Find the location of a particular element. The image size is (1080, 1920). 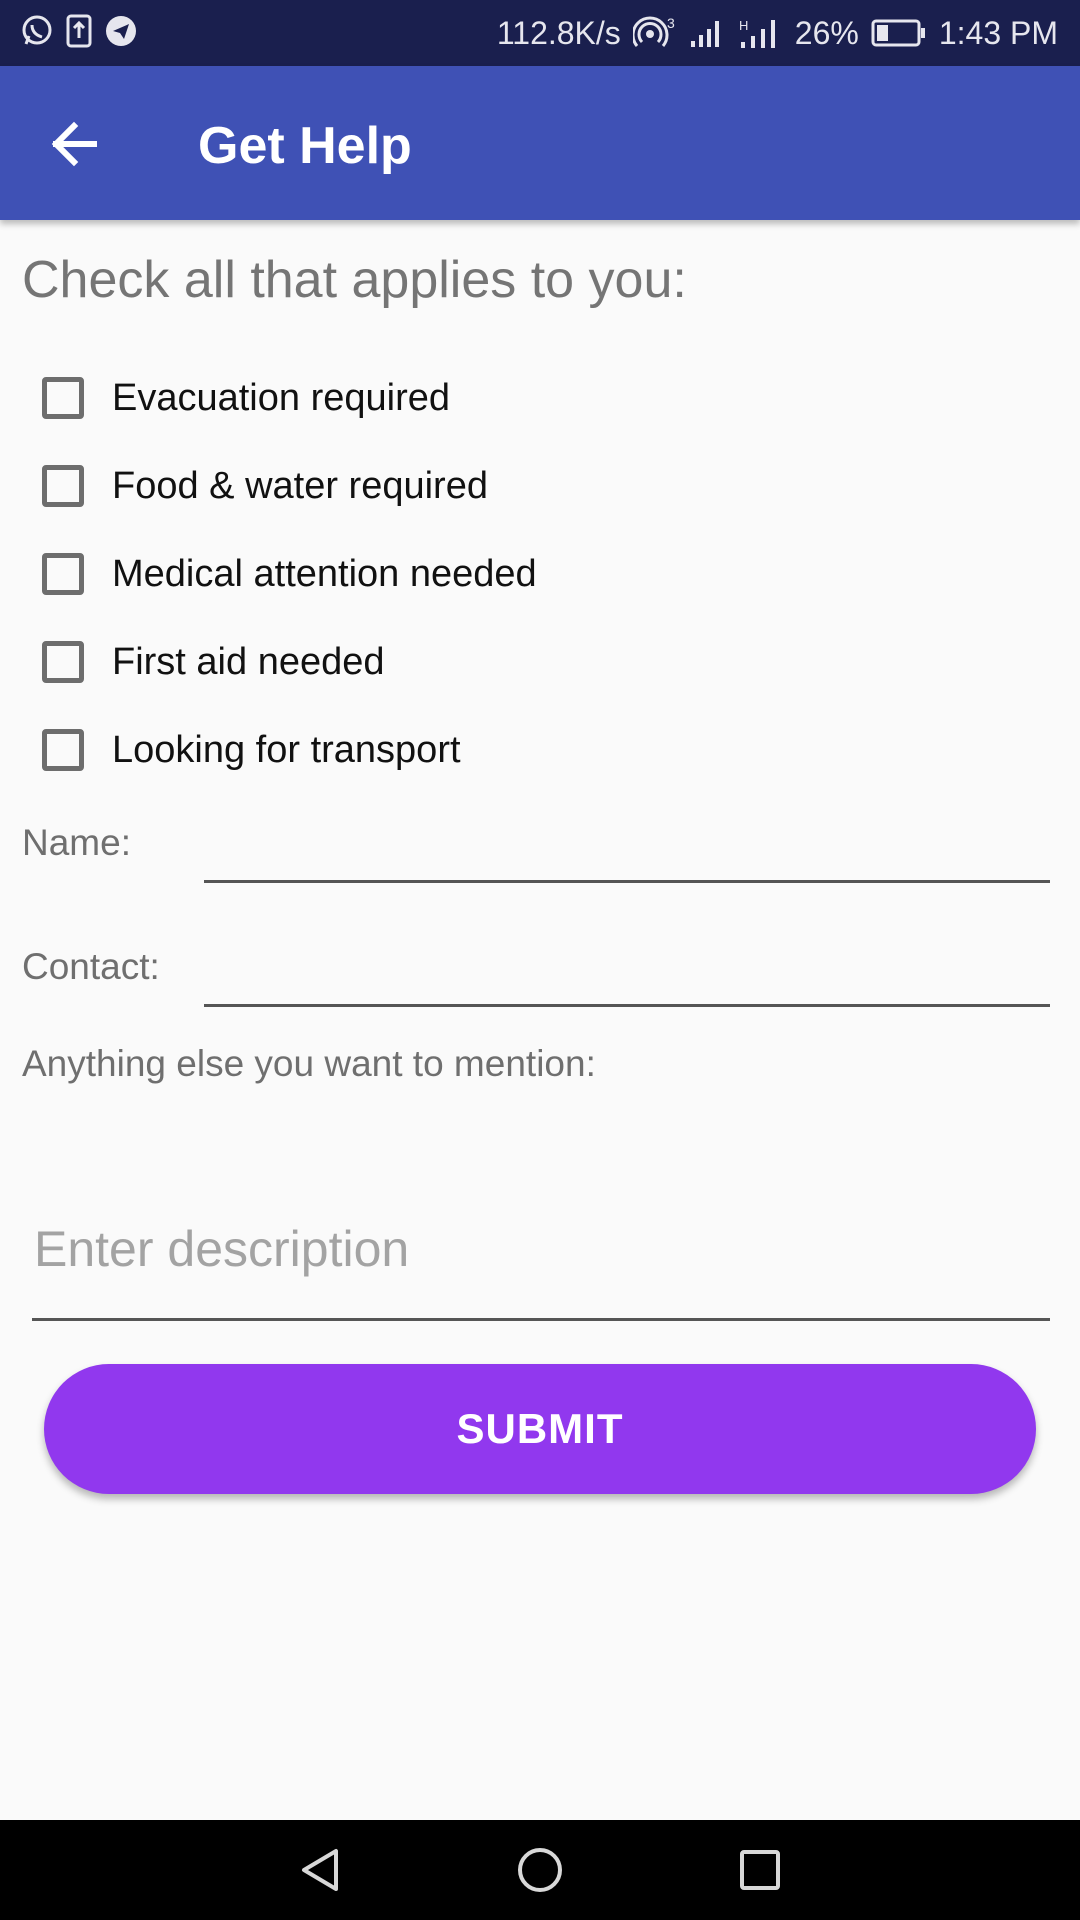

hotspot-count: 3 is located at coordinates (671, 23).